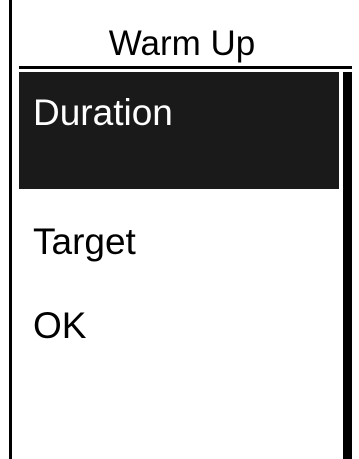 Image resolution: width=359 pixels, height=459 pixels. What do you see at coordinates (347, 265) in the screenshot?
I see `scrollbar` at bounding box center [347, 265].